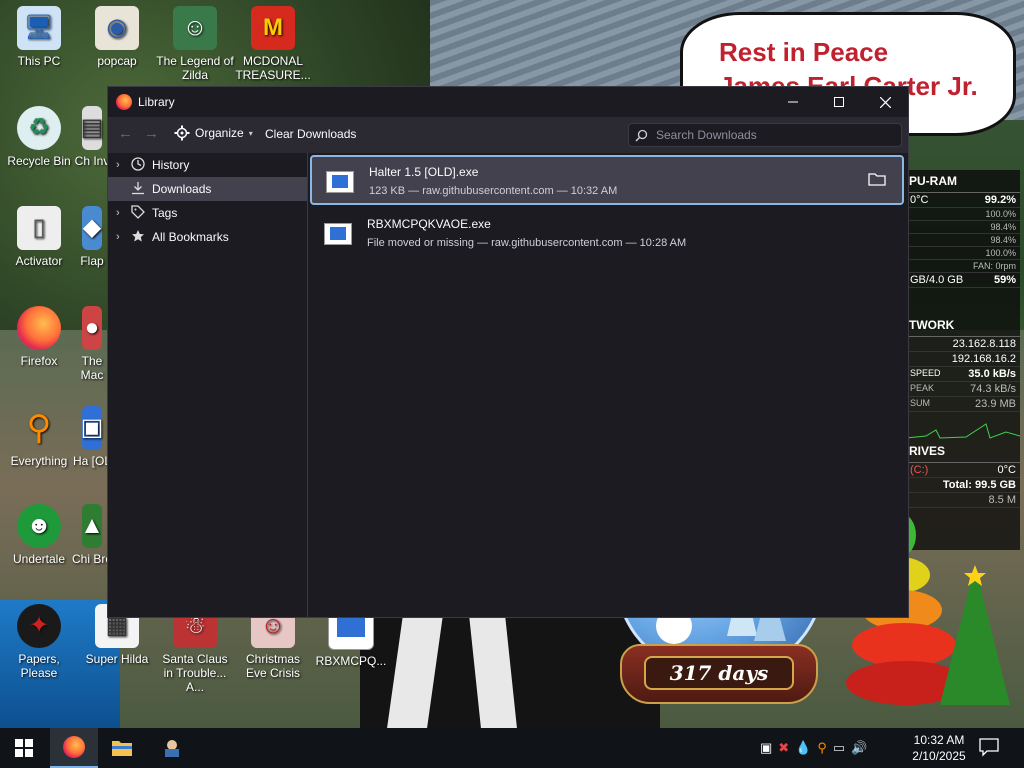 The image size is (1024, 768). I want to click on folder-icon: ◉, so click(117, 28).